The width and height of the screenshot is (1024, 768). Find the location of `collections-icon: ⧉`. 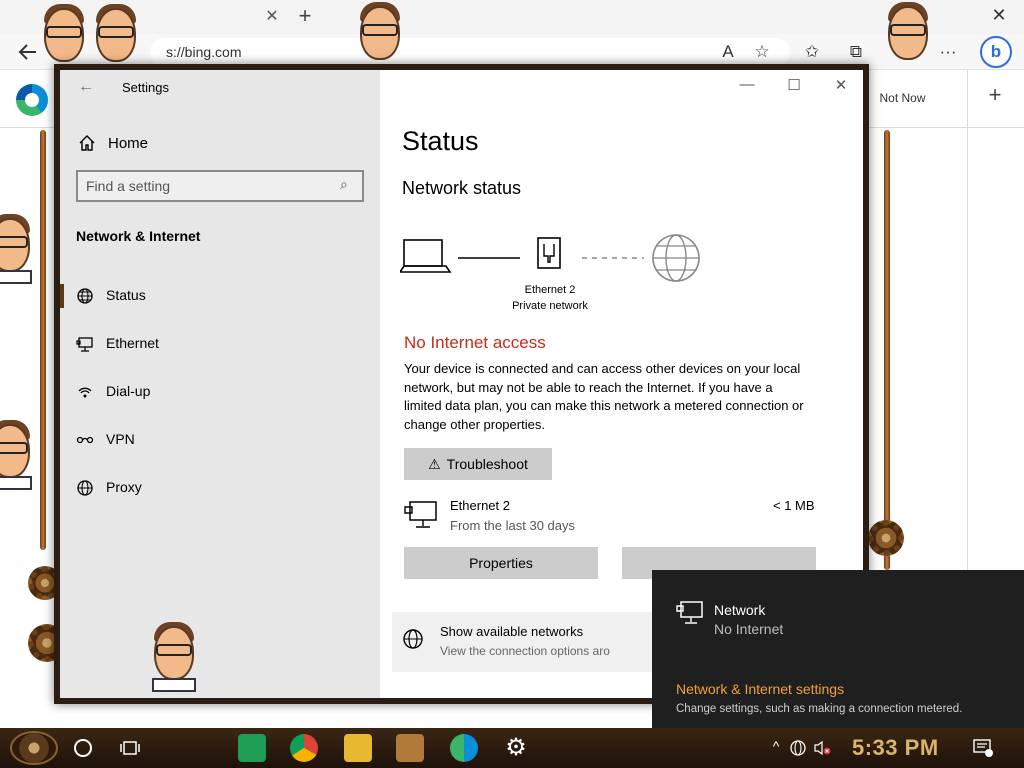

collections-icon: ⧉ is located at coordinates (856, 52).